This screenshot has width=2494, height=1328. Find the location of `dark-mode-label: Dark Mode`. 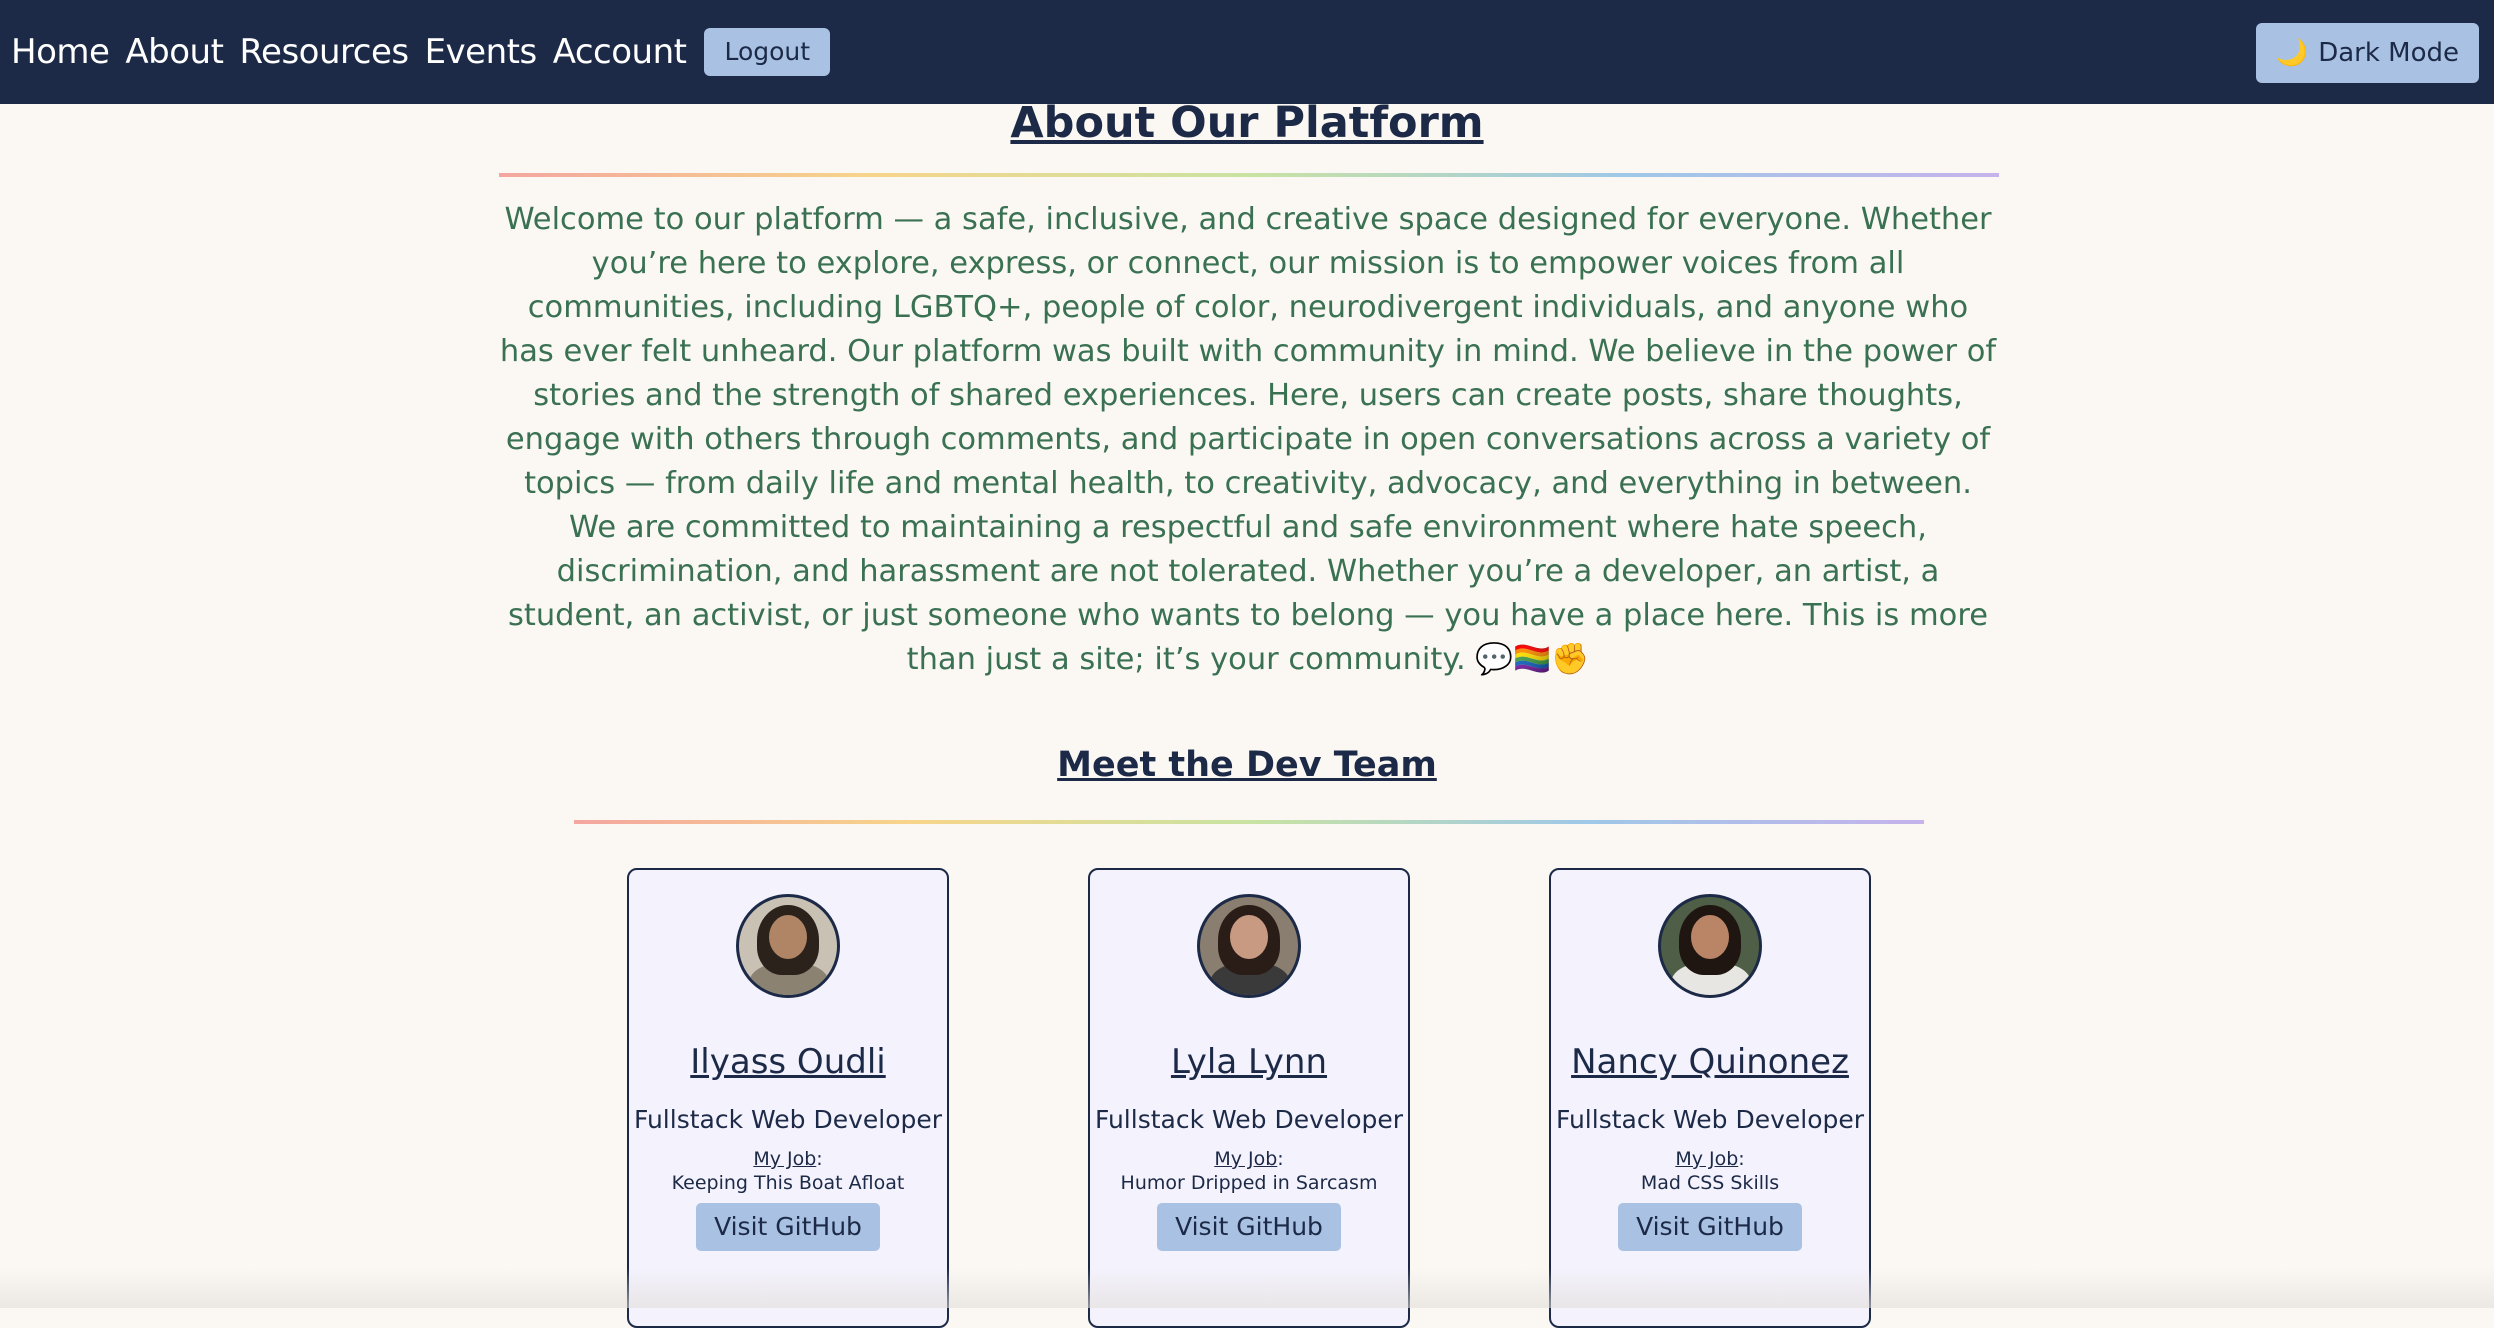

dark-mode-label: Dark Mode is located at coordinates (2388, 53).